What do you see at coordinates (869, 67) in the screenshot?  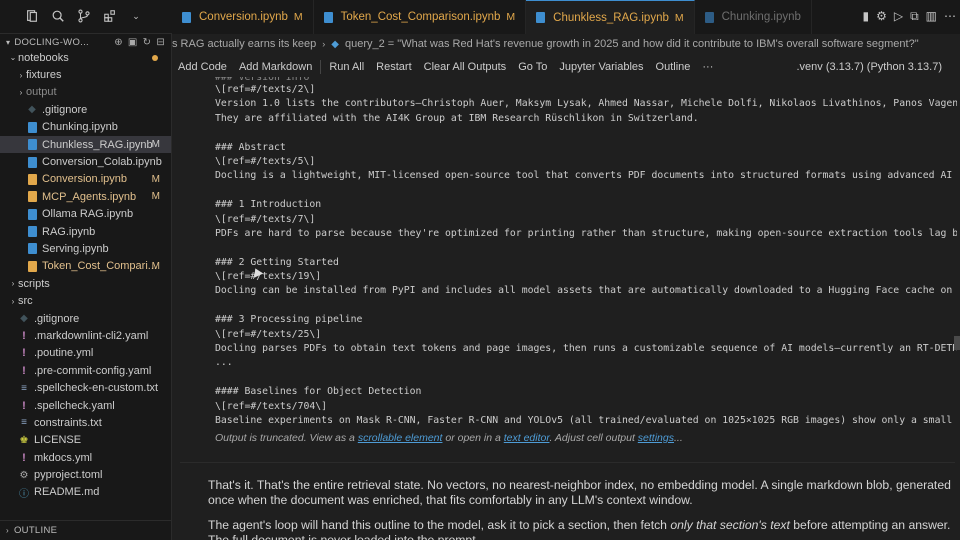 I see `kernel-picker: .venv (3.13.7) (Python 3.13.7)` at bounding box center [869, 67].